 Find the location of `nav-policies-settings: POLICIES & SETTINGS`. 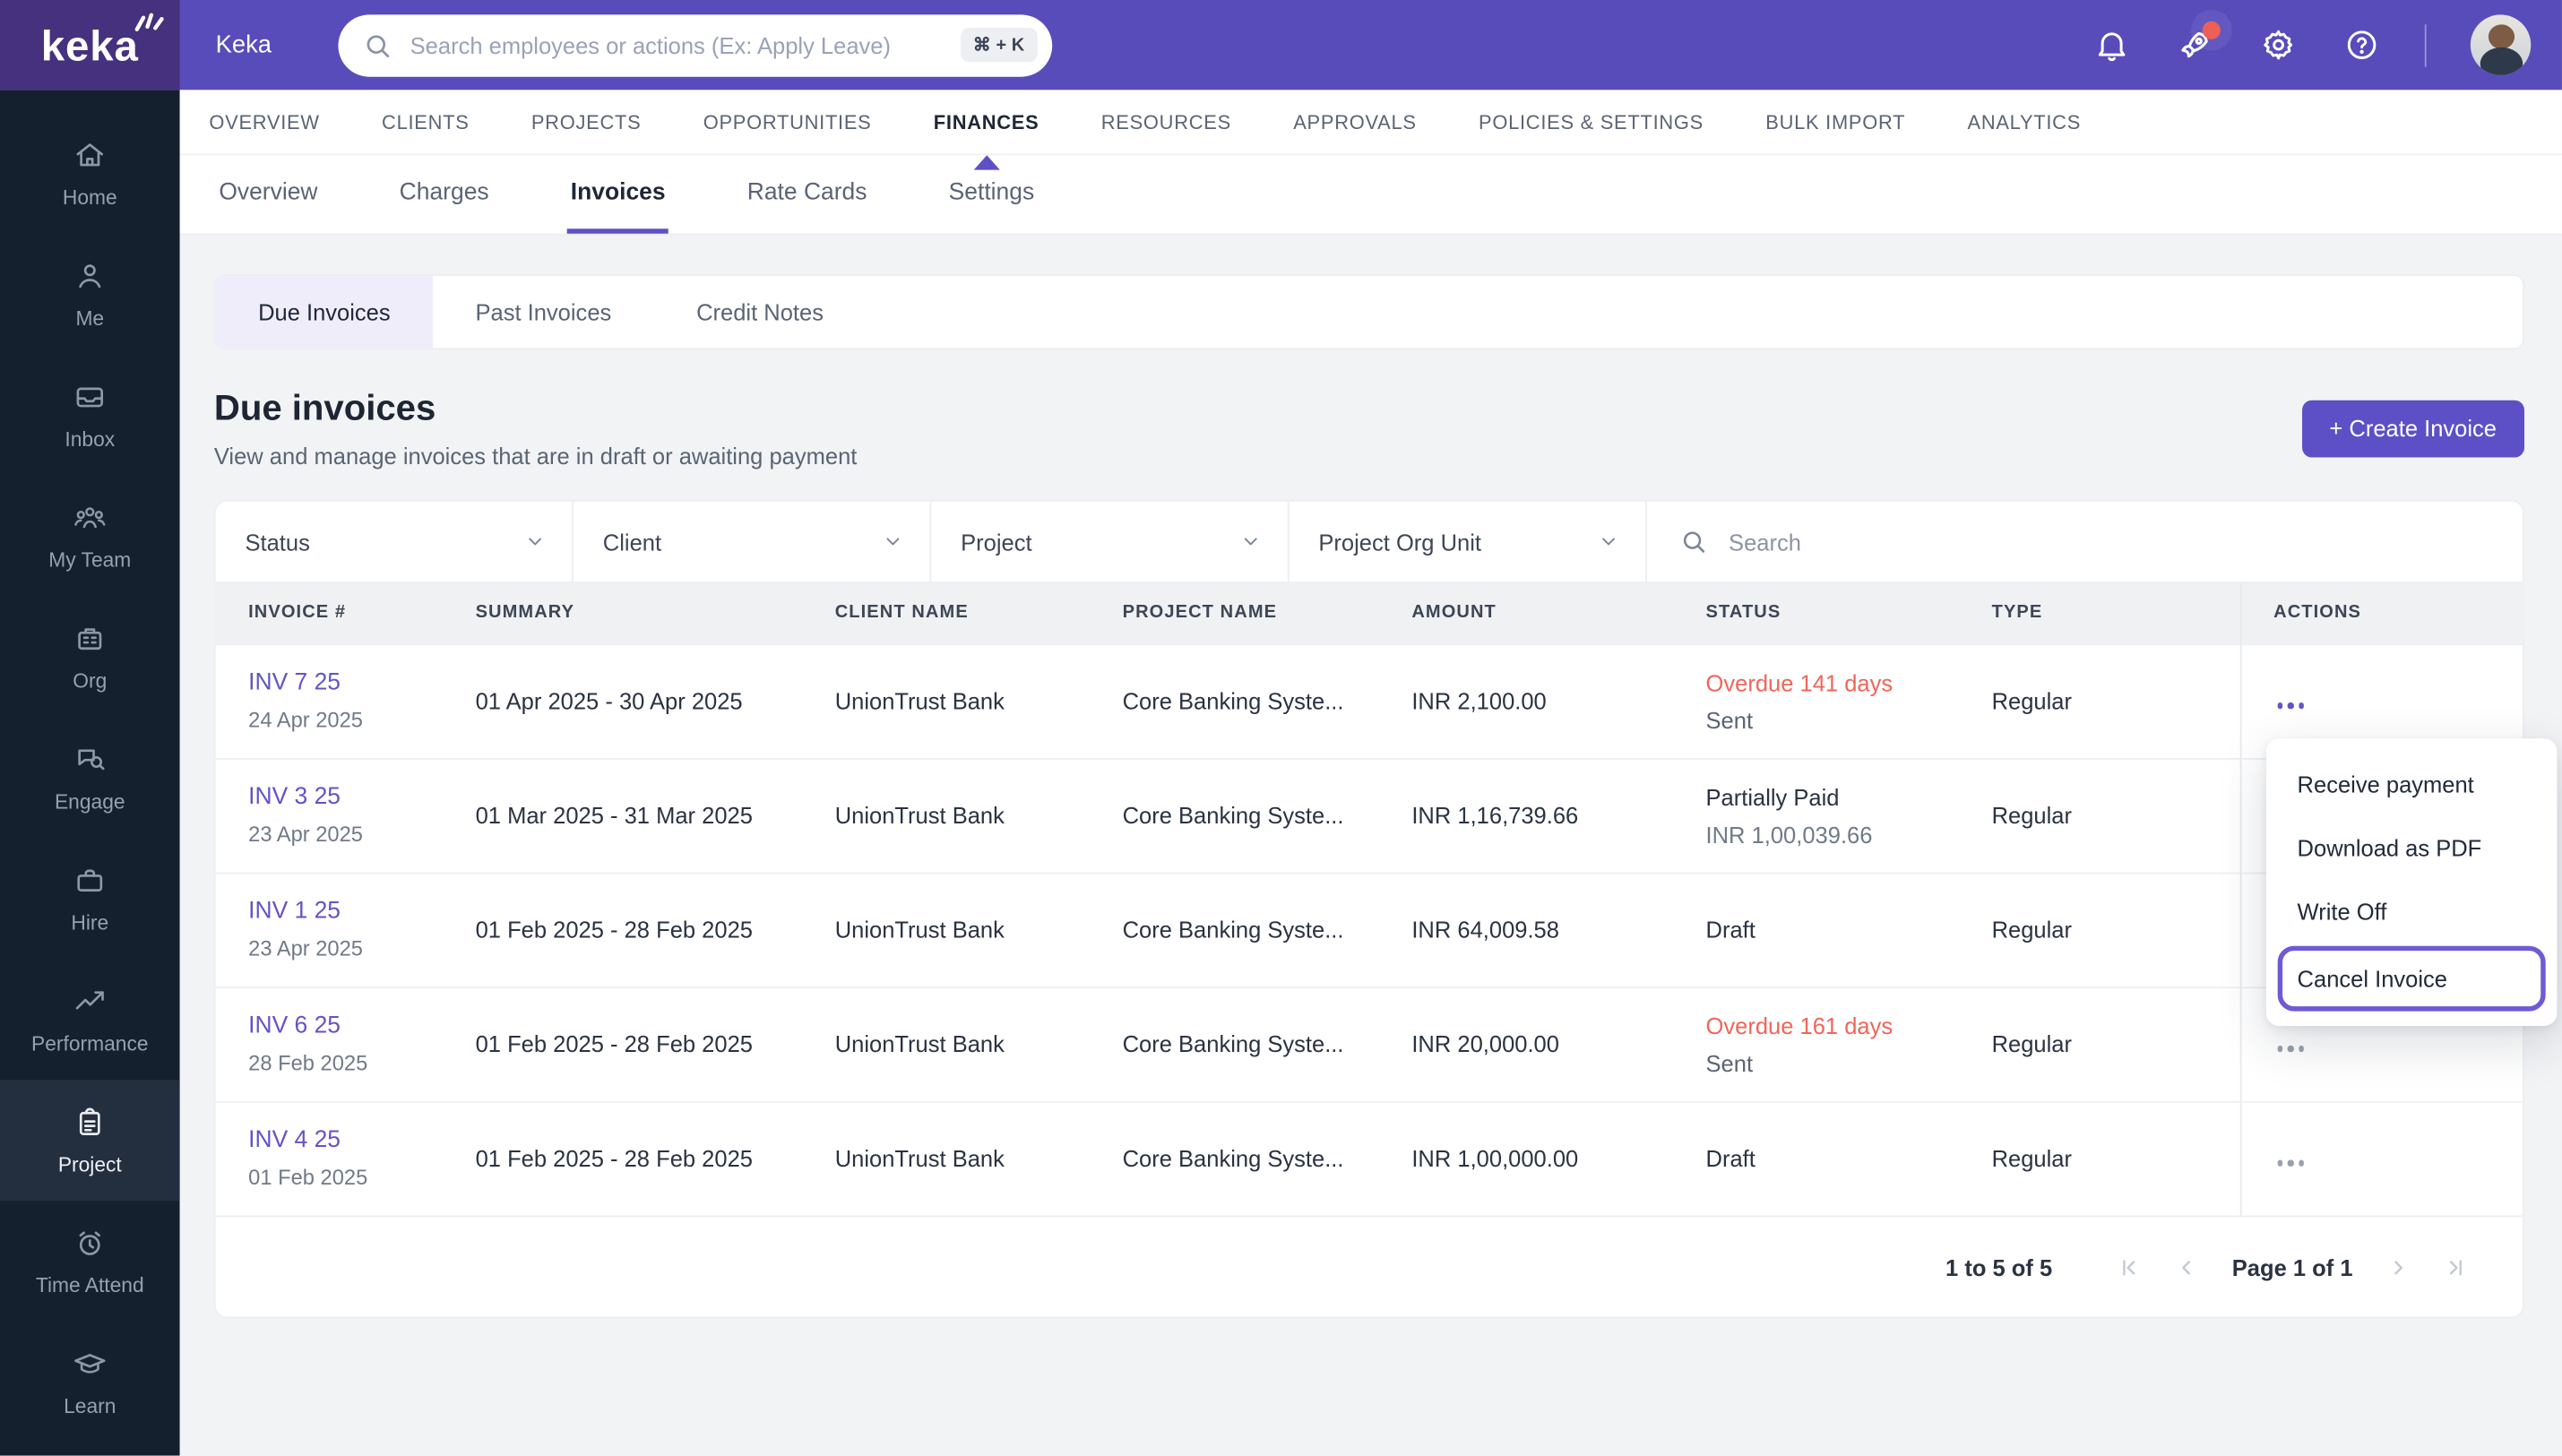

nav-policies-settings: POLICIES & SETTINGS is located at coordinates (1591, 122).